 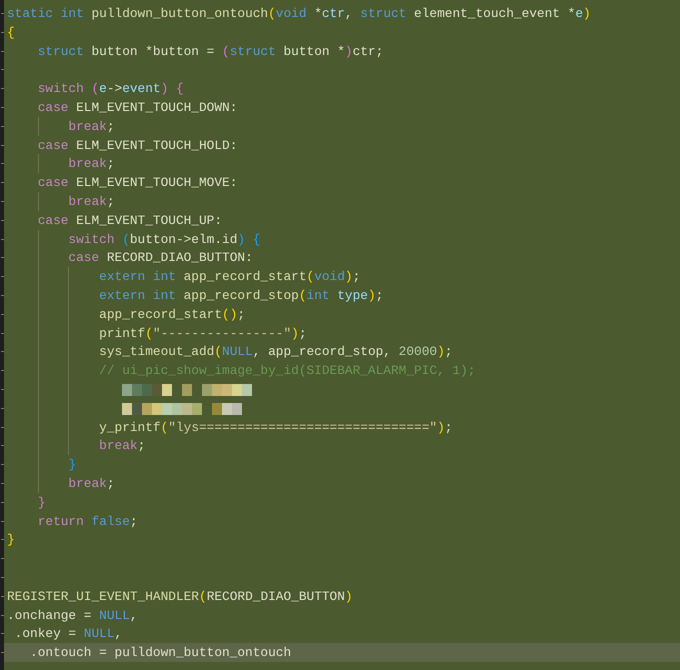 I want to click on code-line: y_printf("lys==============================");, so click(x=275, y=427).